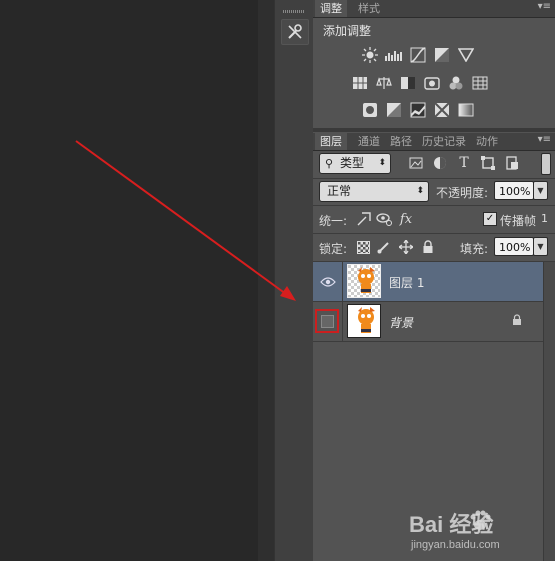 The width and height of the screenshot is (555, 561). Describe the element at coordinates (514, 246) in the screenshot. I see `fill-input: 100%` at that location.